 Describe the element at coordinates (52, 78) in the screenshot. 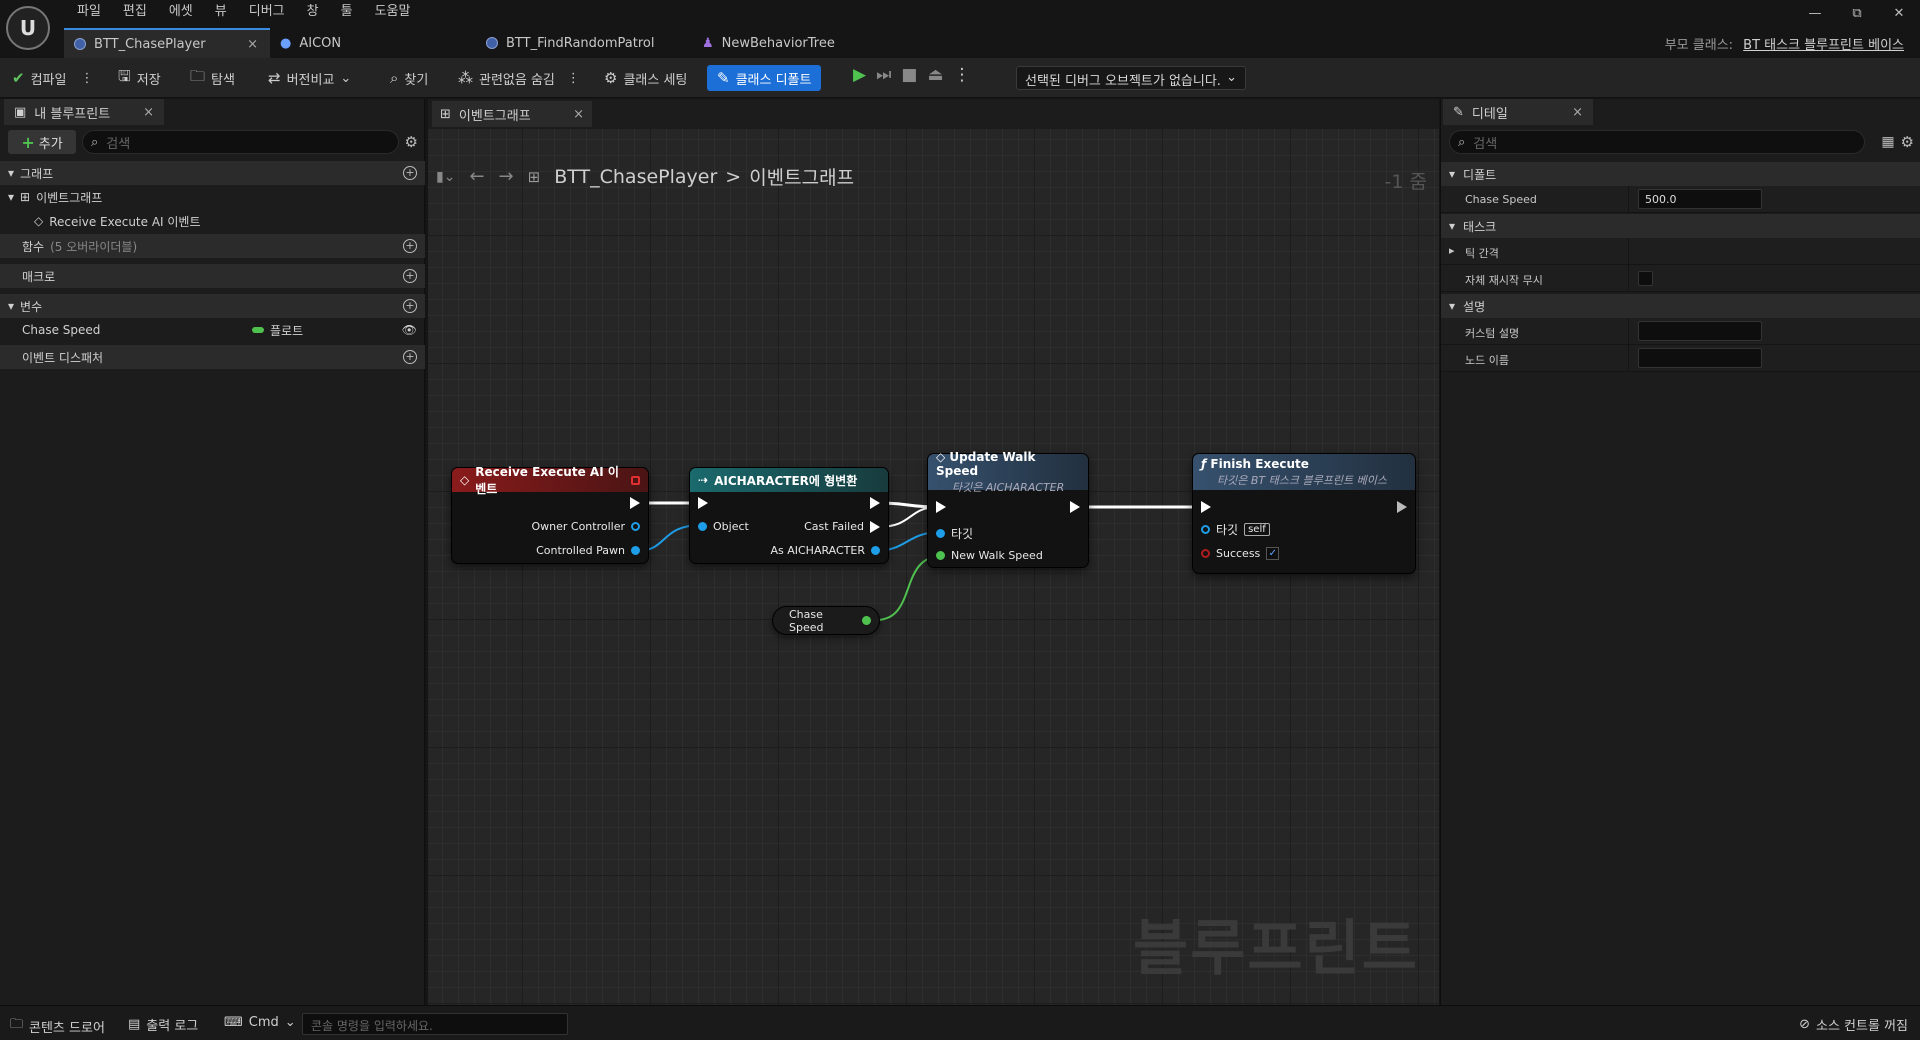

I see `compile-button: ✔ 컴파일 ⋮` at that location.